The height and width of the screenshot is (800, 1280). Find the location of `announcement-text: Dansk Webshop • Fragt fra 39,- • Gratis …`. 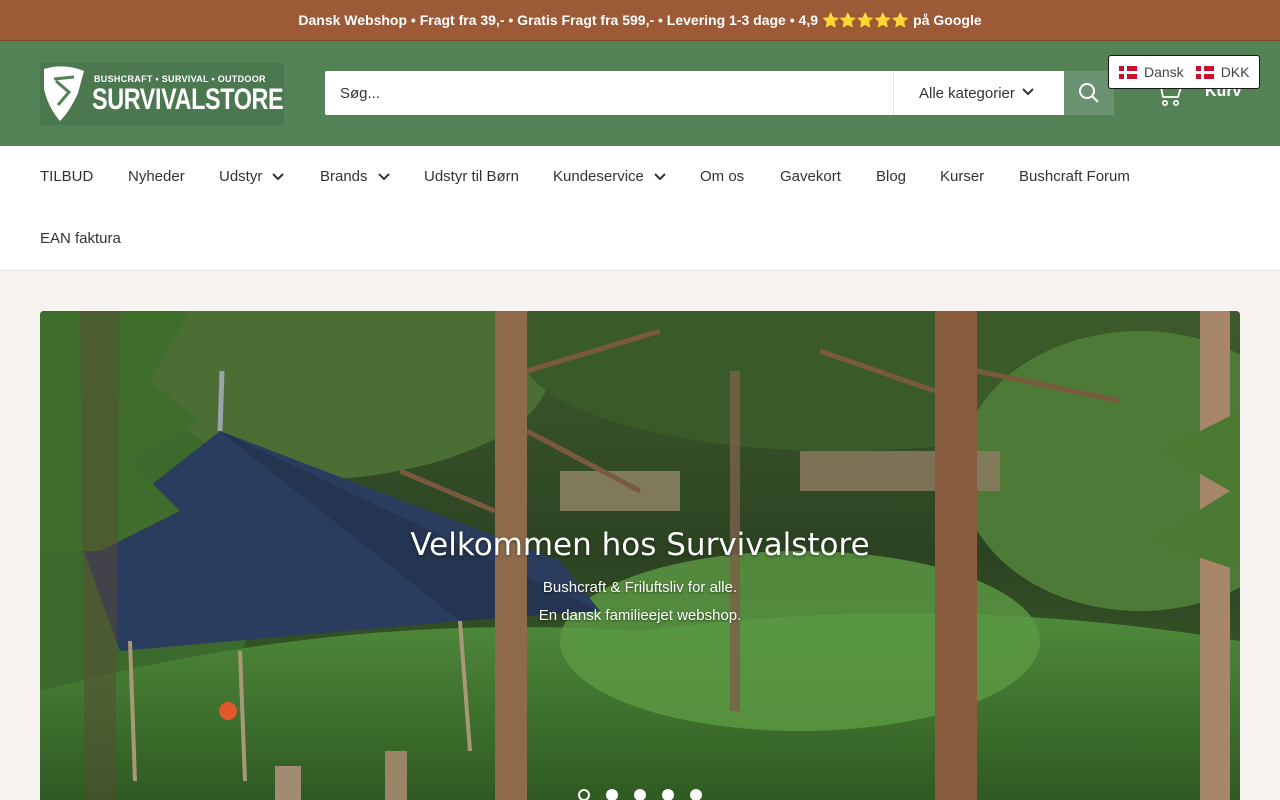

announcement-text: Dansk Webshop • Fragt fra 39,- • Gratis … is located at coordinates (558, 20).